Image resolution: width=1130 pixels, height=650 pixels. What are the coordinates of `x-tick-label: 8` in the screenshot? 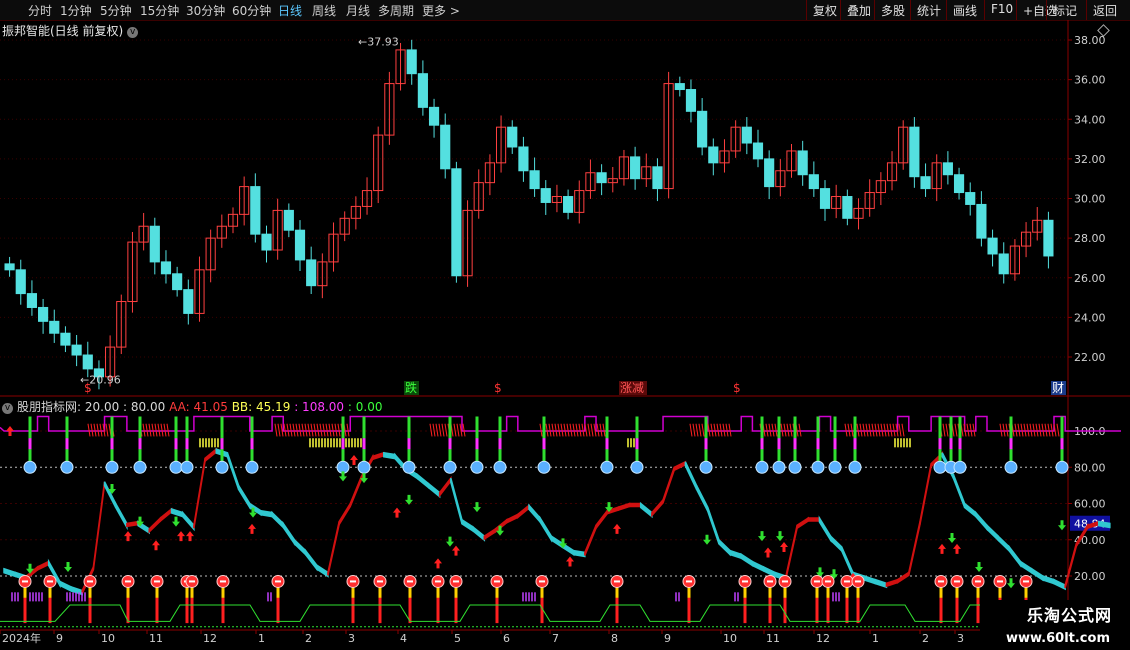 It's located at (614, 638).